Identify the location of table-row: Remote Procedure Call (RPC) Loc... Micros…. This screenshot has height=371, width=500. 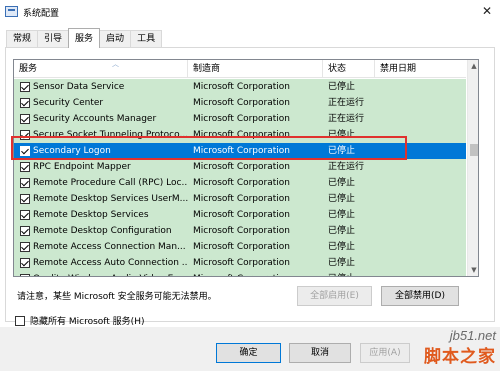
(240, 183).